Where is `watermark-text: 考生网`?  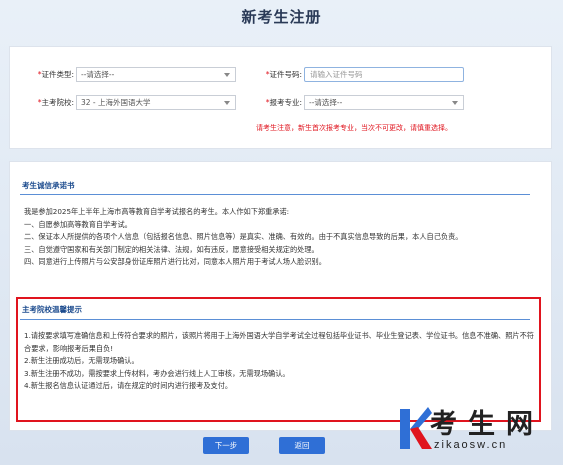
watermark-text: 考生网 is located at coordinates (487, 424).